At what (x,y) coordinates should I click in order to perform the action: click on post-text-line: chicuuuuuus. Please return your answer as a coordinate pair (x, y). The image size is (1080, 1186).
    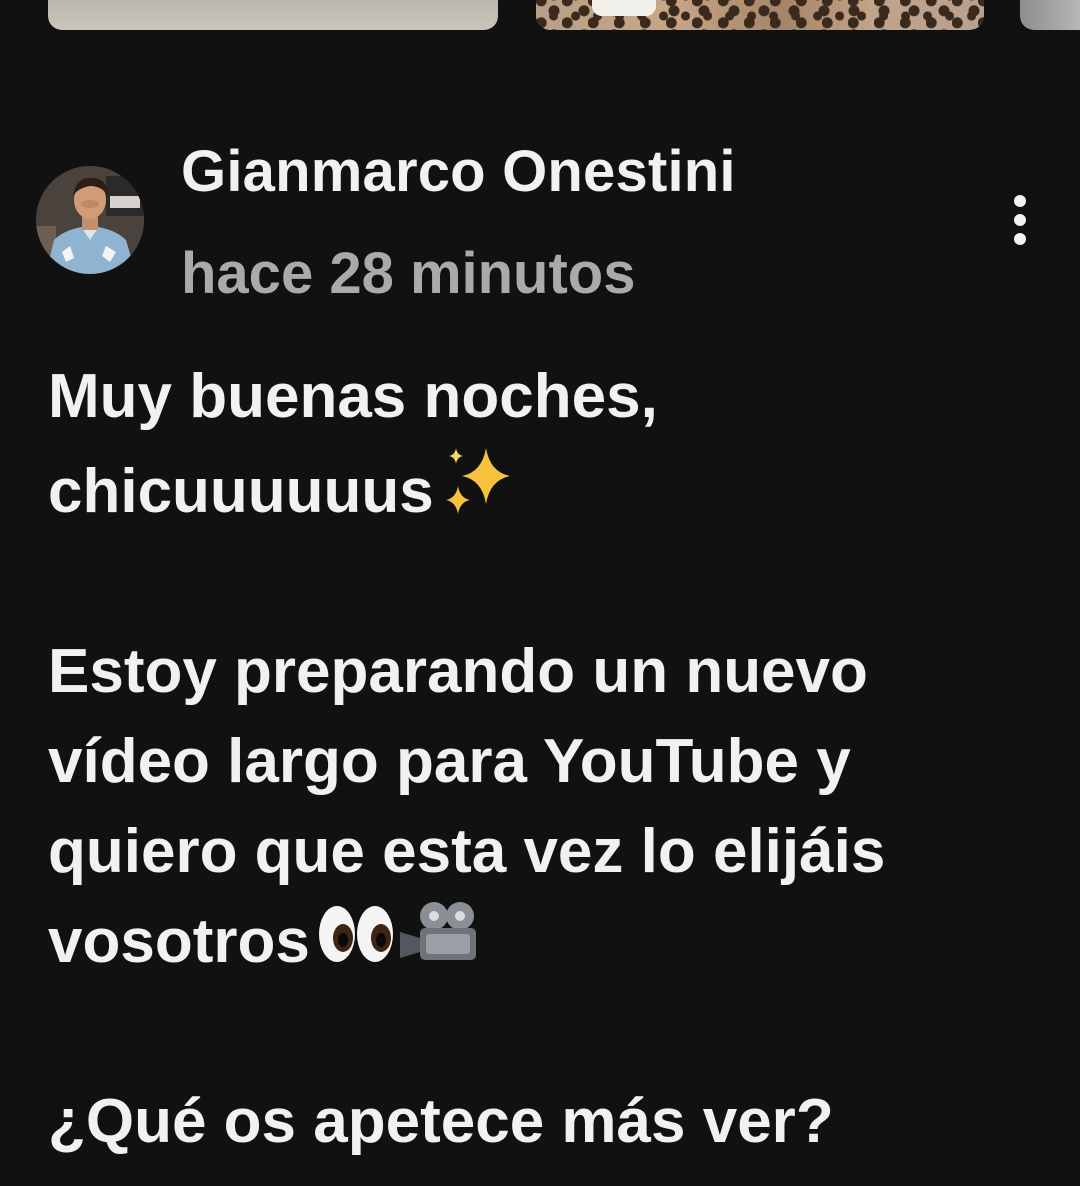
    Looking at the image, I should click on (548, 489).